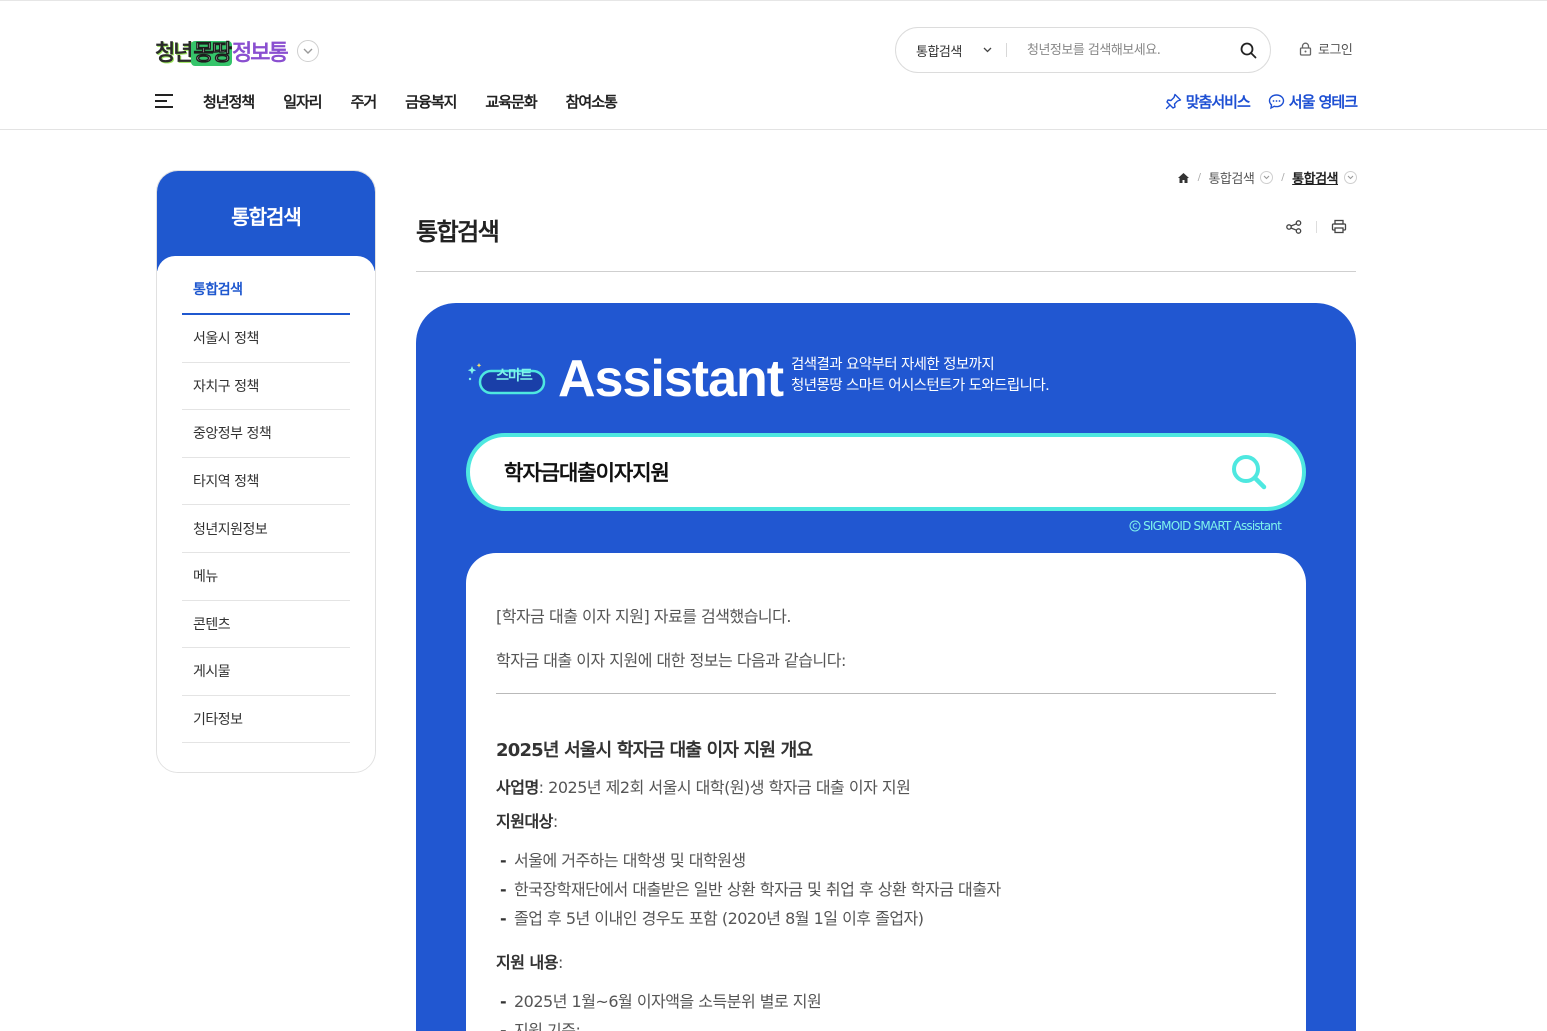  I want to click on gnb-item-participation: 참여소통, so click(592, 101).